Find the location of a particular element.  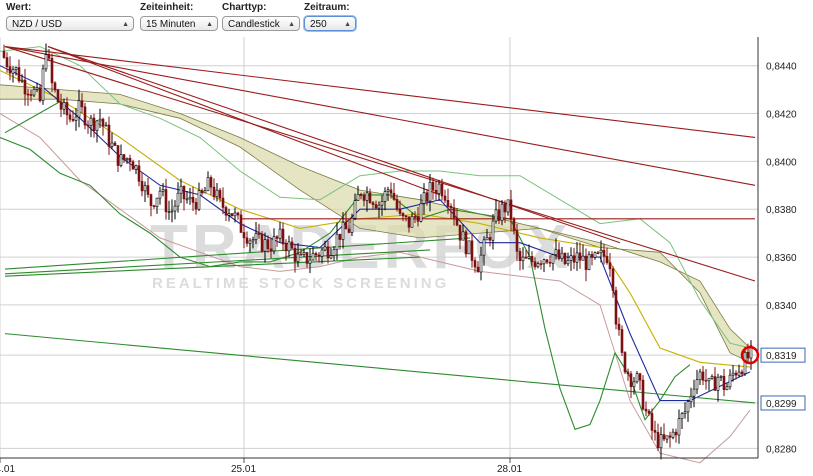

zeitraum-select: 250 ▲ is located at coordinates (330, 23).